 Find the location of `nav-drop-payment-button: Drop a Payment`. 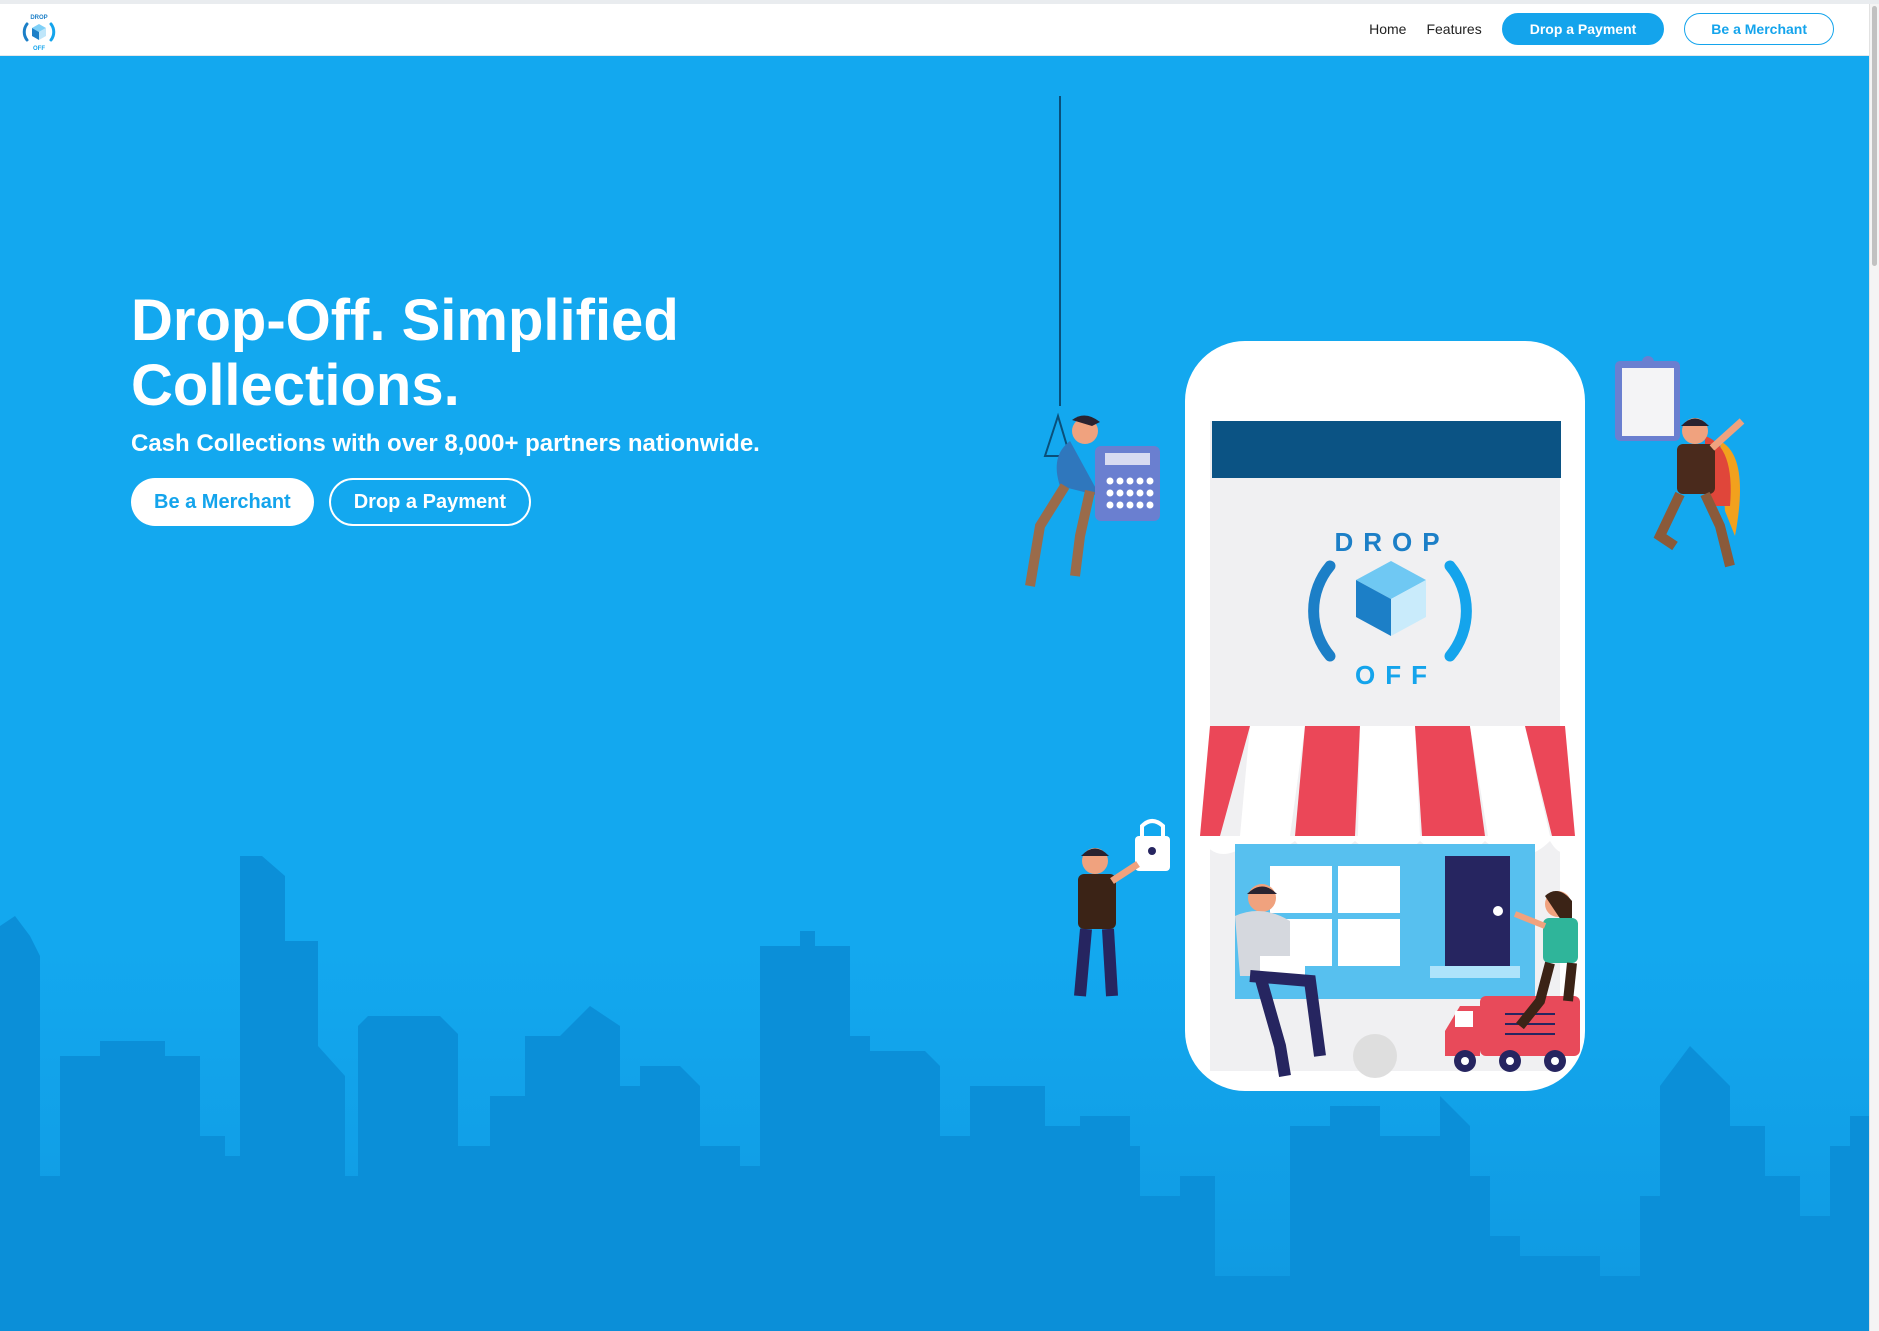

nav-drop-payment-button: Drop a Payment is located at coordinates (1583, 29).